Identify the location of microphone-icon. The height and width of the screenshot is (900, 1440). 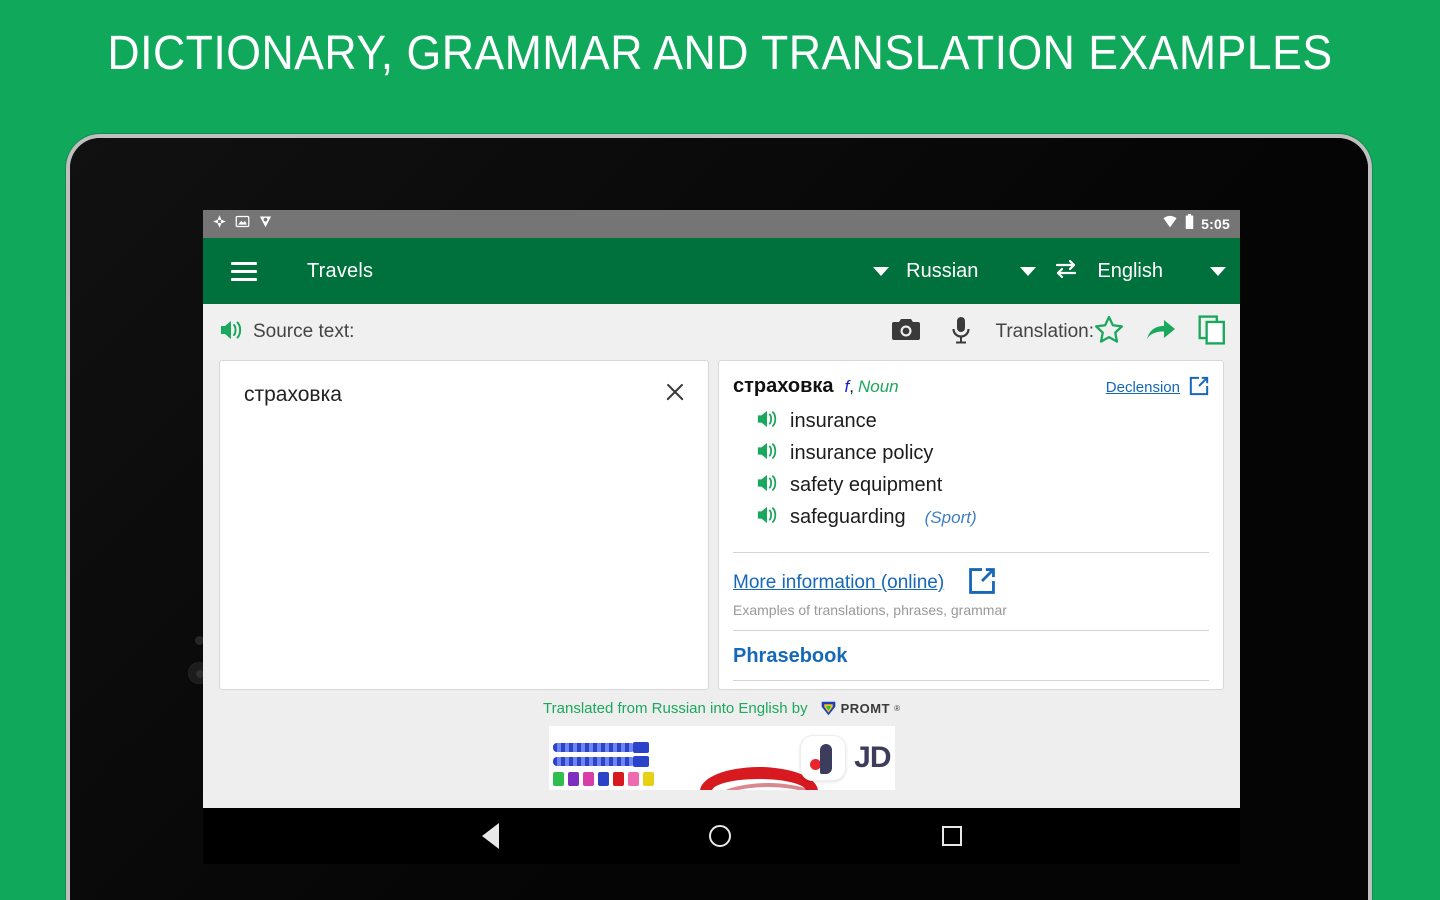
(961, 332).